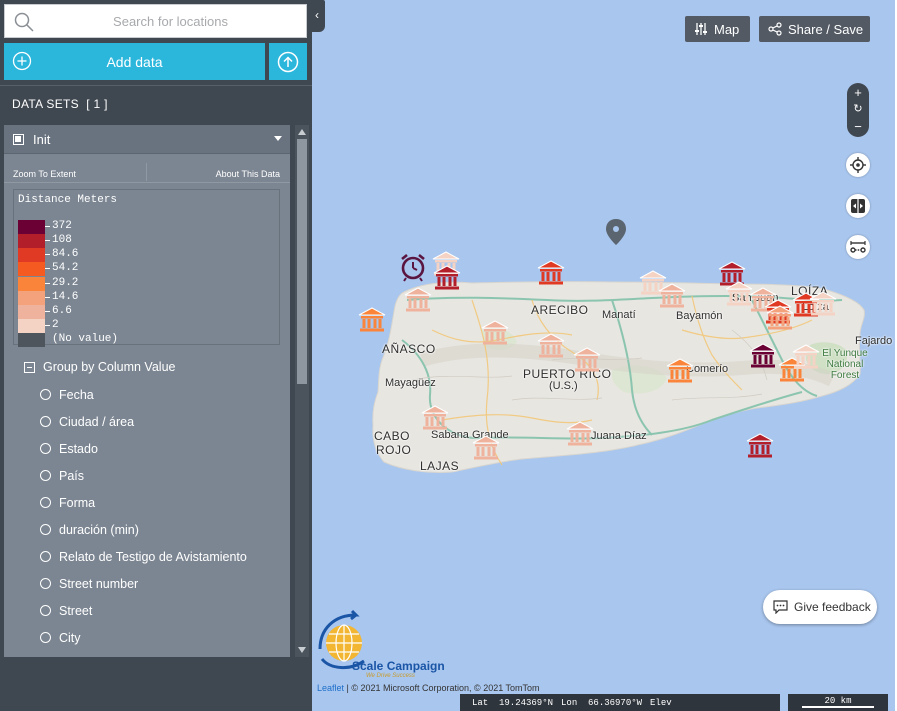 The width and height of the screenshot is (897, 711). Describe the element at coordinates (302, 132) in the screenshot. I see `scroll-up-icon` at that location.